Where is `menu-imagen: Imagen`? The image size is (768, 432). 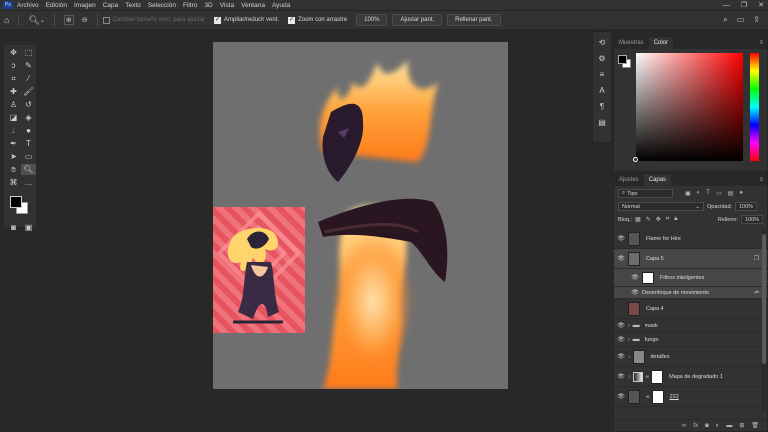 menu-imagen: Imagen is located at coordinates (85, 5).